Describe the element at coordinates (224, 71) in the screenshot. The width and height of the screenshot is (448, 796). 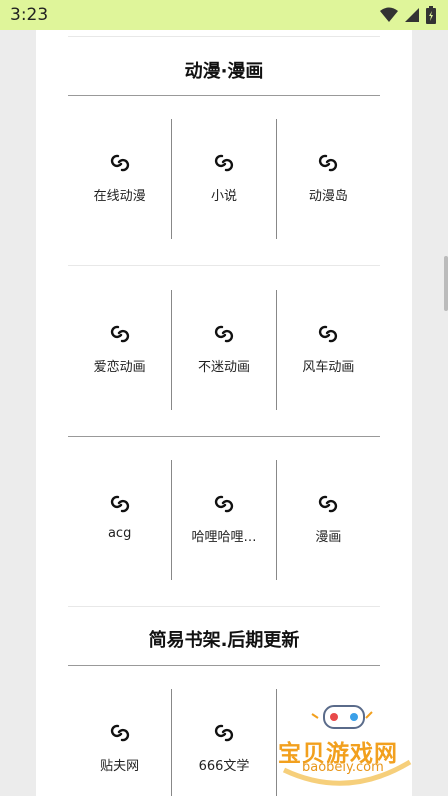
I see `section-title-anime: 动漫·漫画` at that location.